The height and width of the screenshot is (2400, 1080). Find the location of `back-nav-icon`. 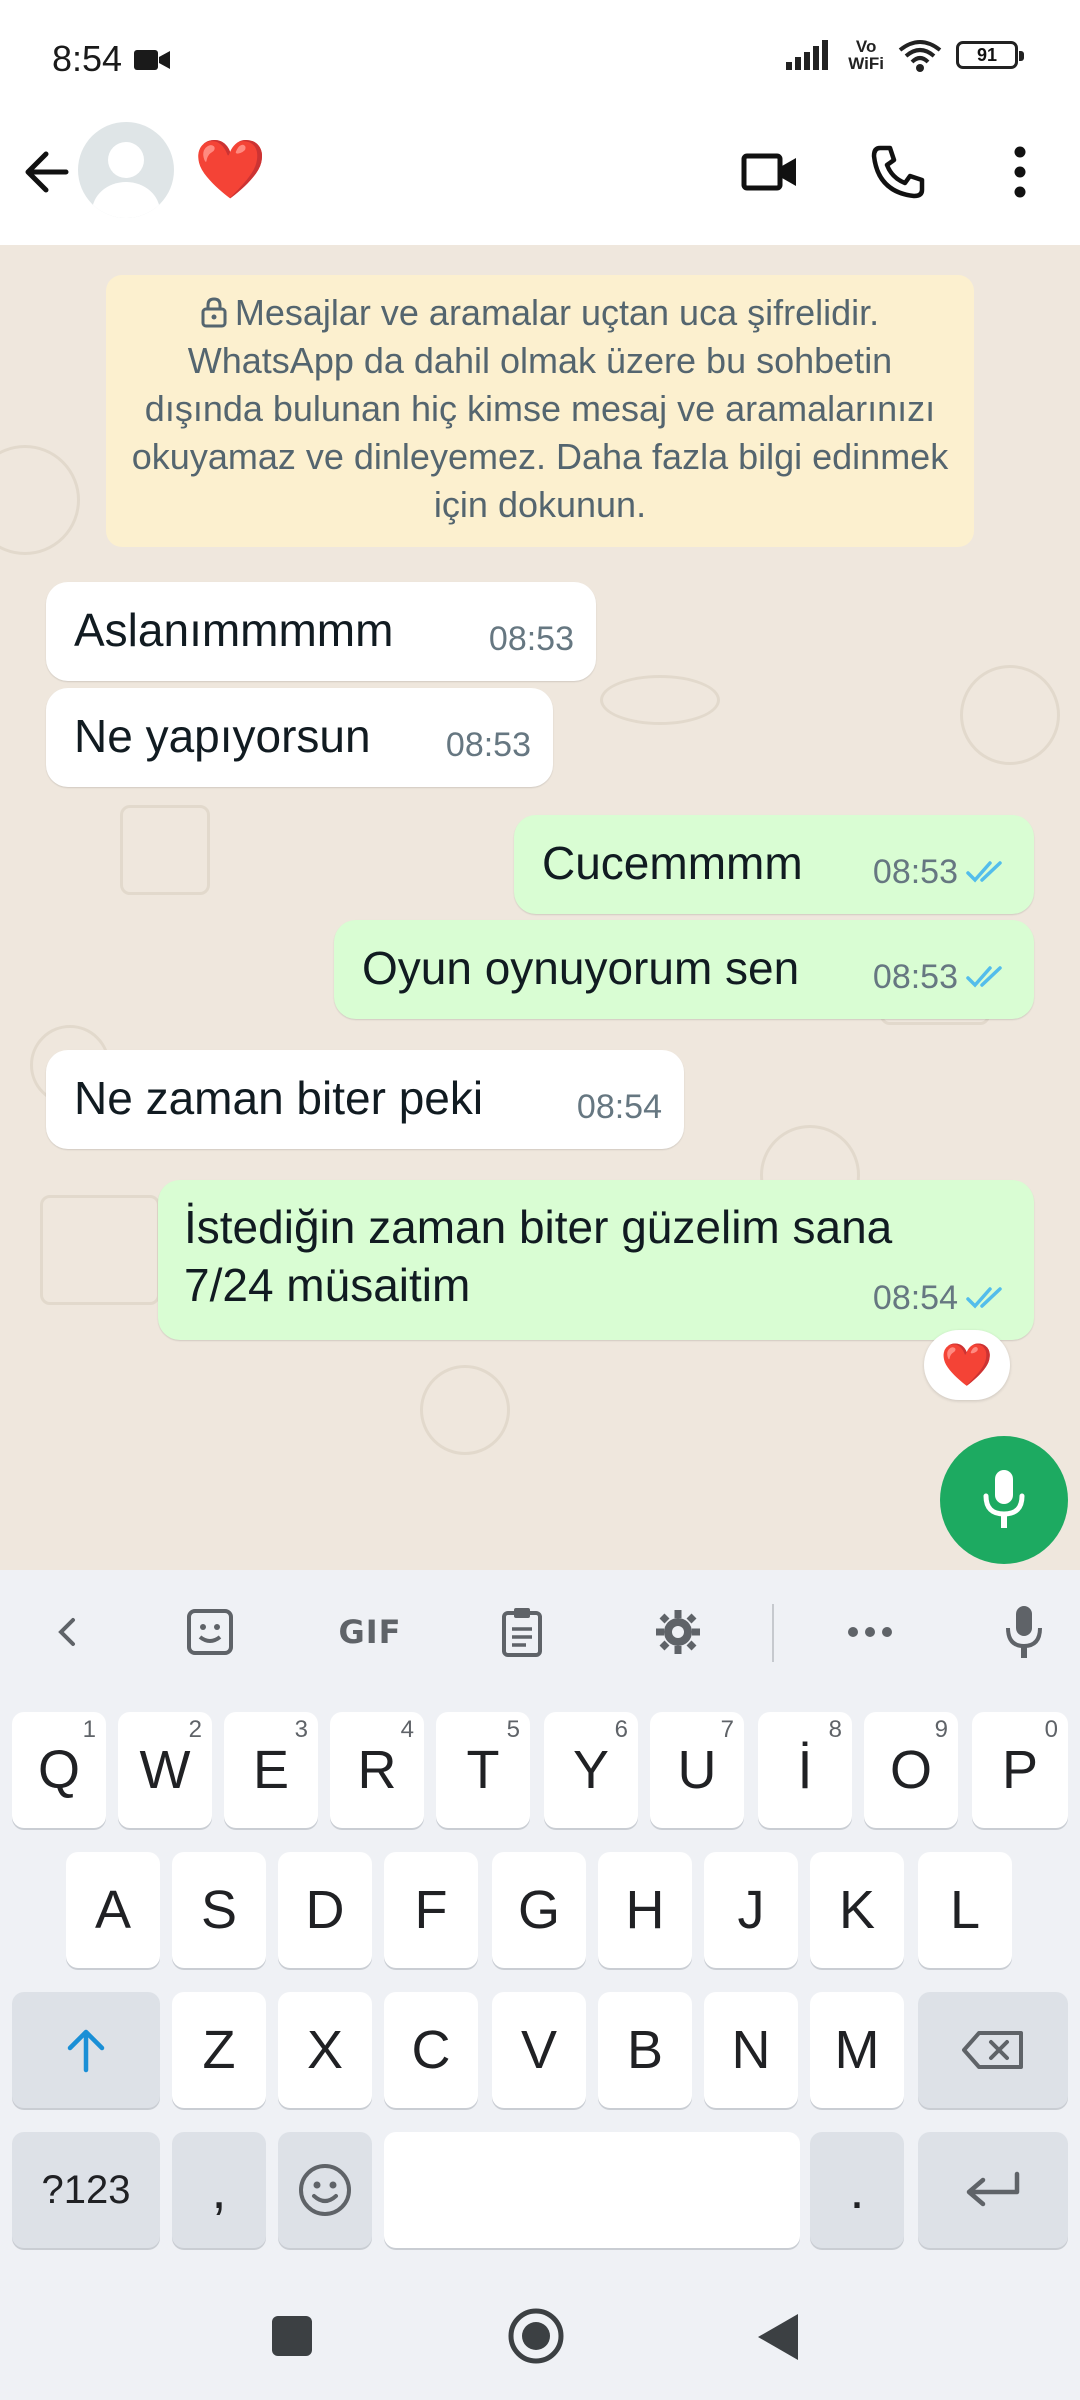

back-nav-icon is located at coordinates (778, 2337).